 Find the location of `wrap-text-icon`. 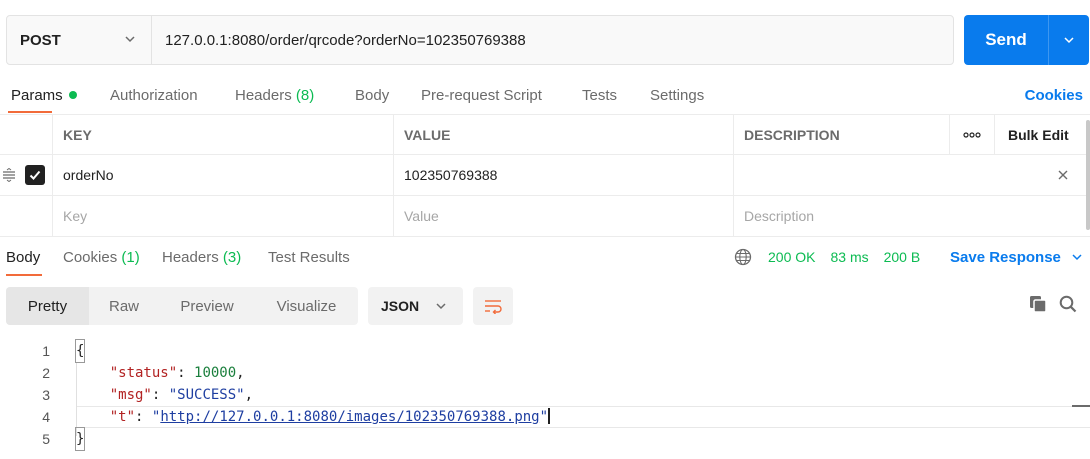

wrap-text-icon is located at coordinates (493, 307).